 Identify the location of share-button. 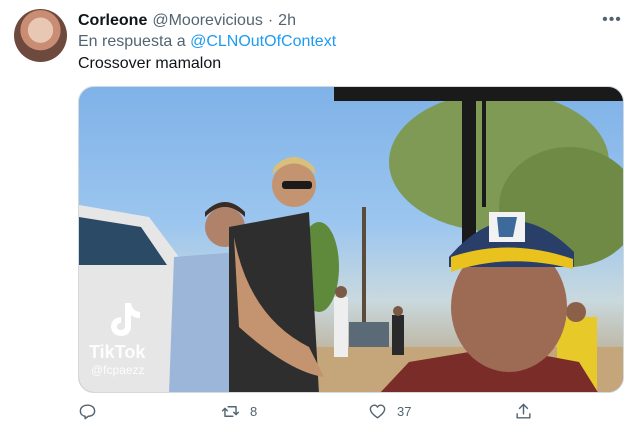
(523, 411).